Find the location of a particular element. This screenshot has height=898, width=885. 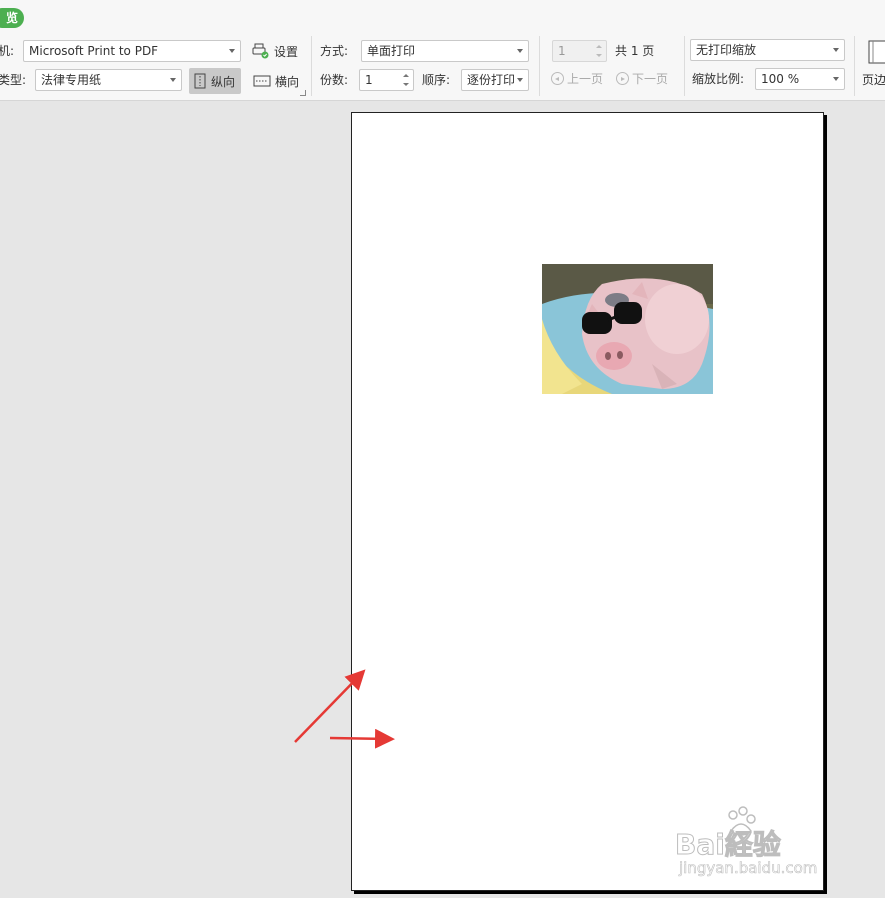

preview-tab: 览 is located at coordinates (12, 18).